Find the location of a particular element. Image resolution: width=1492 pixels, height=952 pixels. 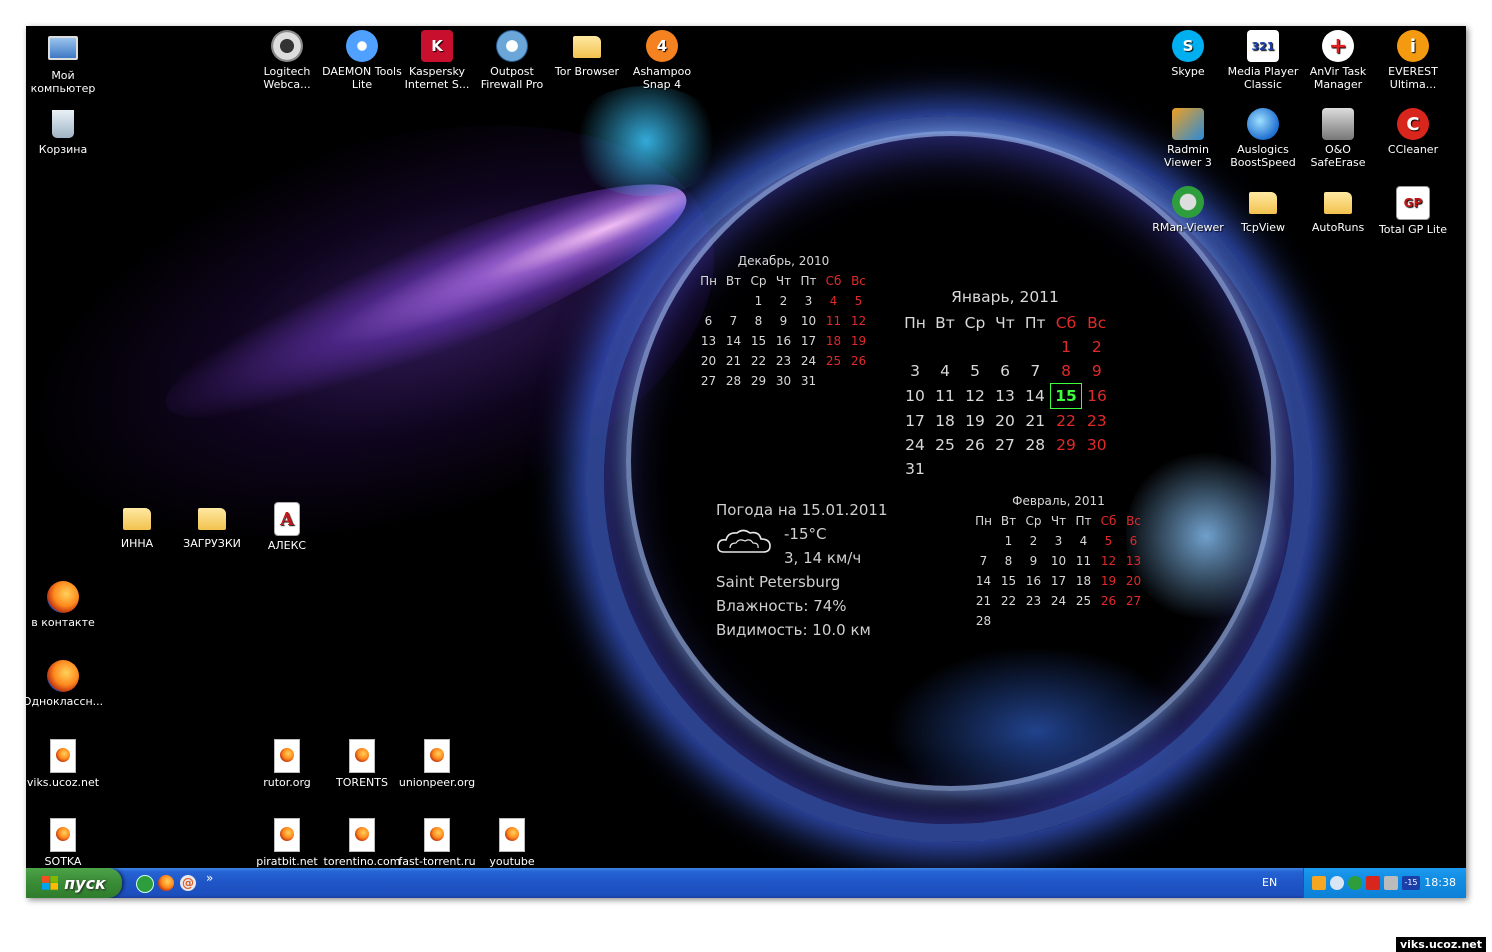

youtube-shortcut: youtube is located at coordinates (512, 843).